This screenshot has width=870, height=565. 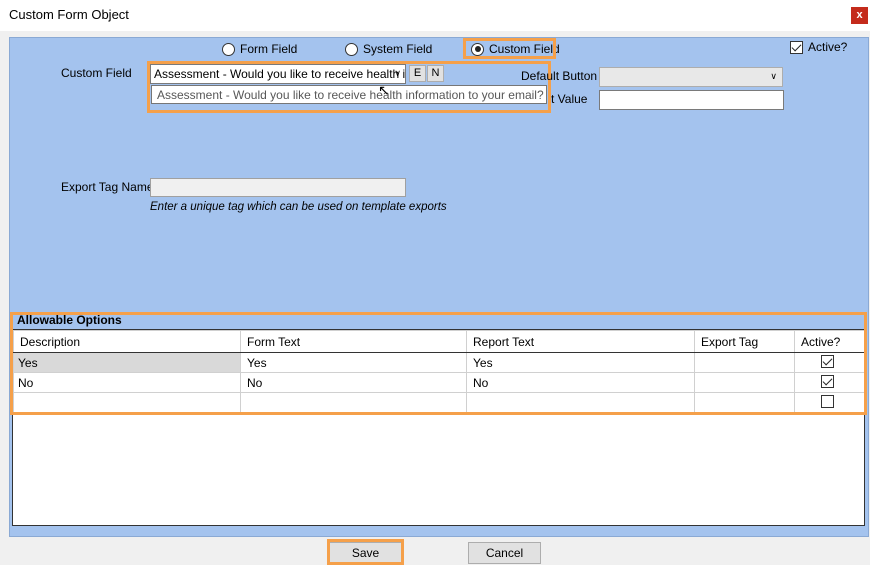 What do you see at coordinates (69, 14) in the screenshot?
I see `window-title: Custom Form Object` at bounding box center [69, 14].